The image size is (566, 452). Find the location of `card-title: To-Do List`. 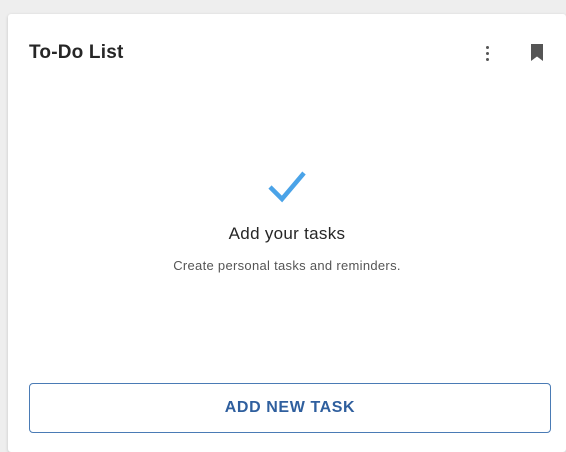

card-title: To-Do List is located at coordinates (76, 52).